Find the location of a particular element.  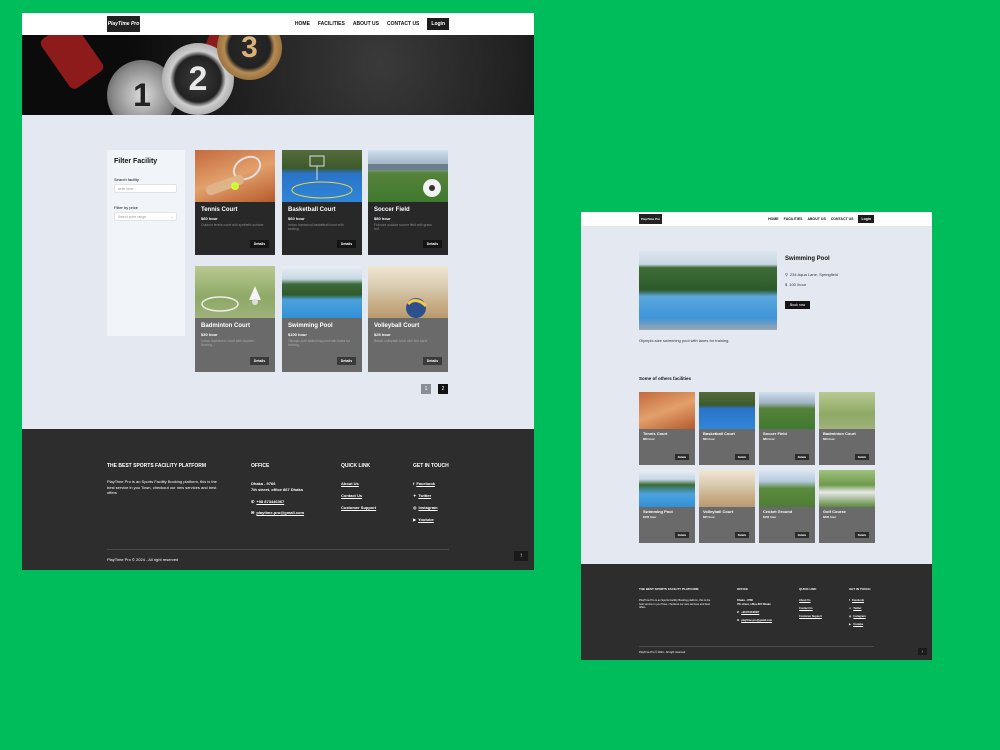

brand-name: PlayTime Pro is located at coordinates (123, 24).